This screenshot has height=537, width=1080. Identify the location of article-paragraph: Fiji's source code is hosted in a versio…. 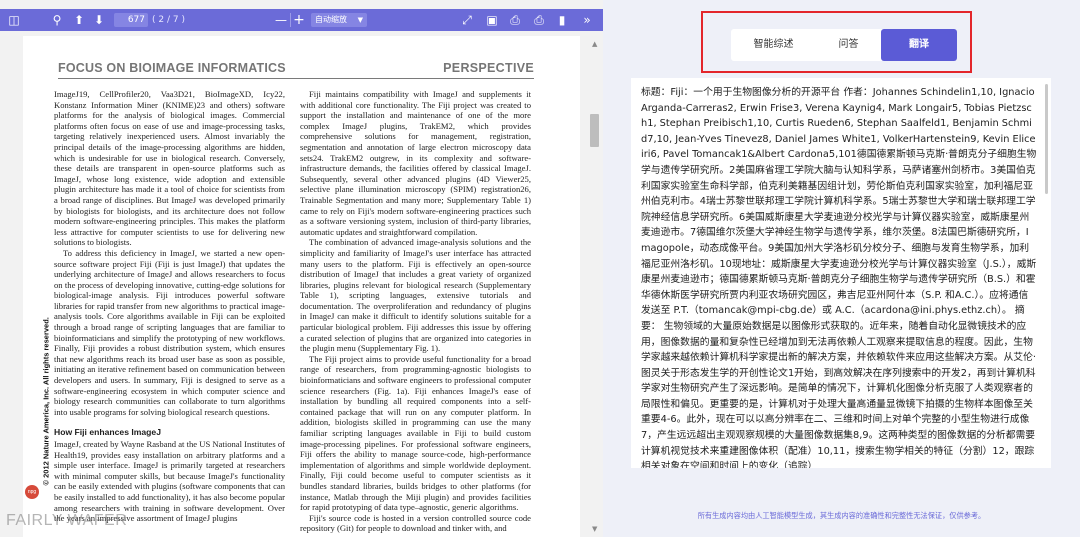
(415, 523).